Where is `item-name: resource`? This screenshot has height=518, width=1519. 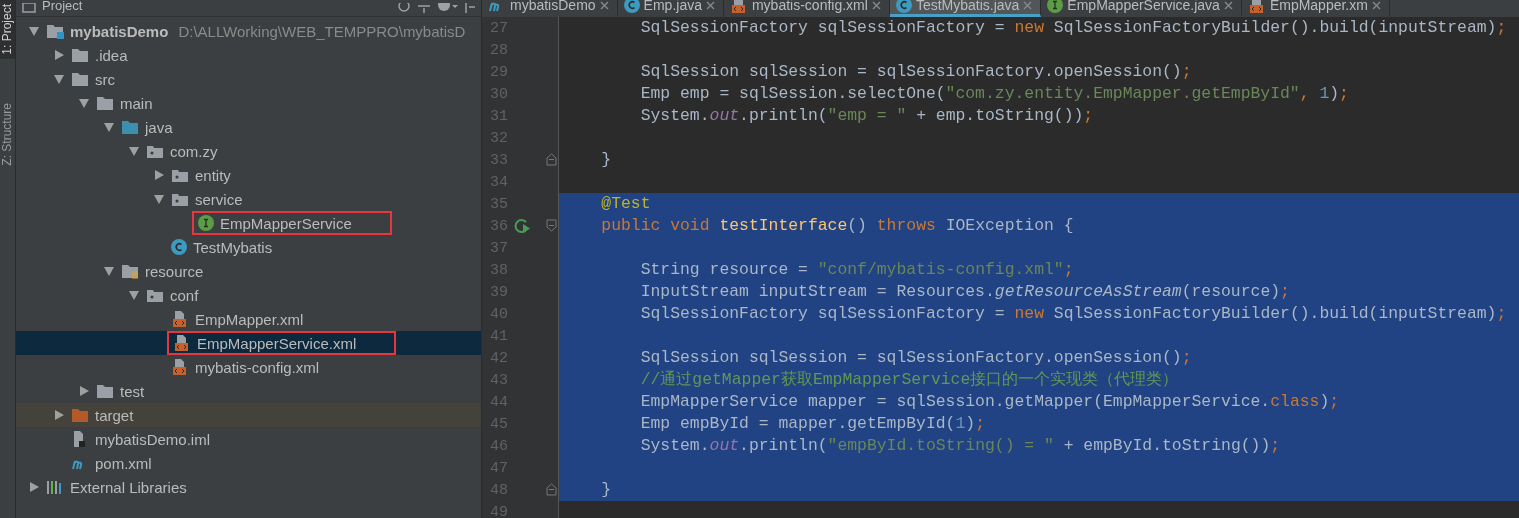
item-name: resource is located at coordinates (174, 271).